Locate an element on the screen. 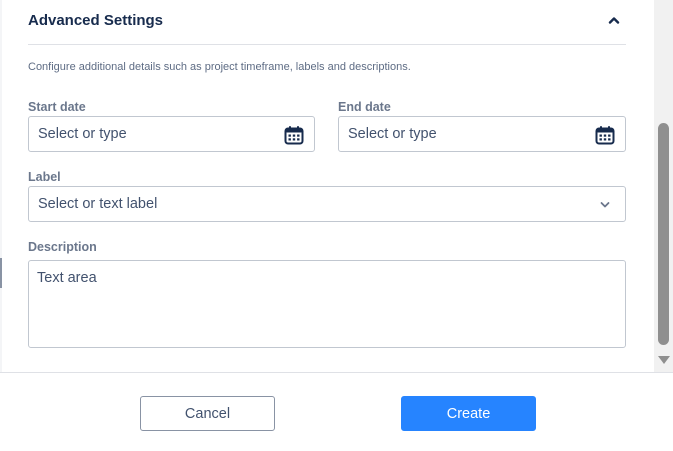 This screenshot has width=673, height=451. description-label: Description is located at coordinates (62, 247).